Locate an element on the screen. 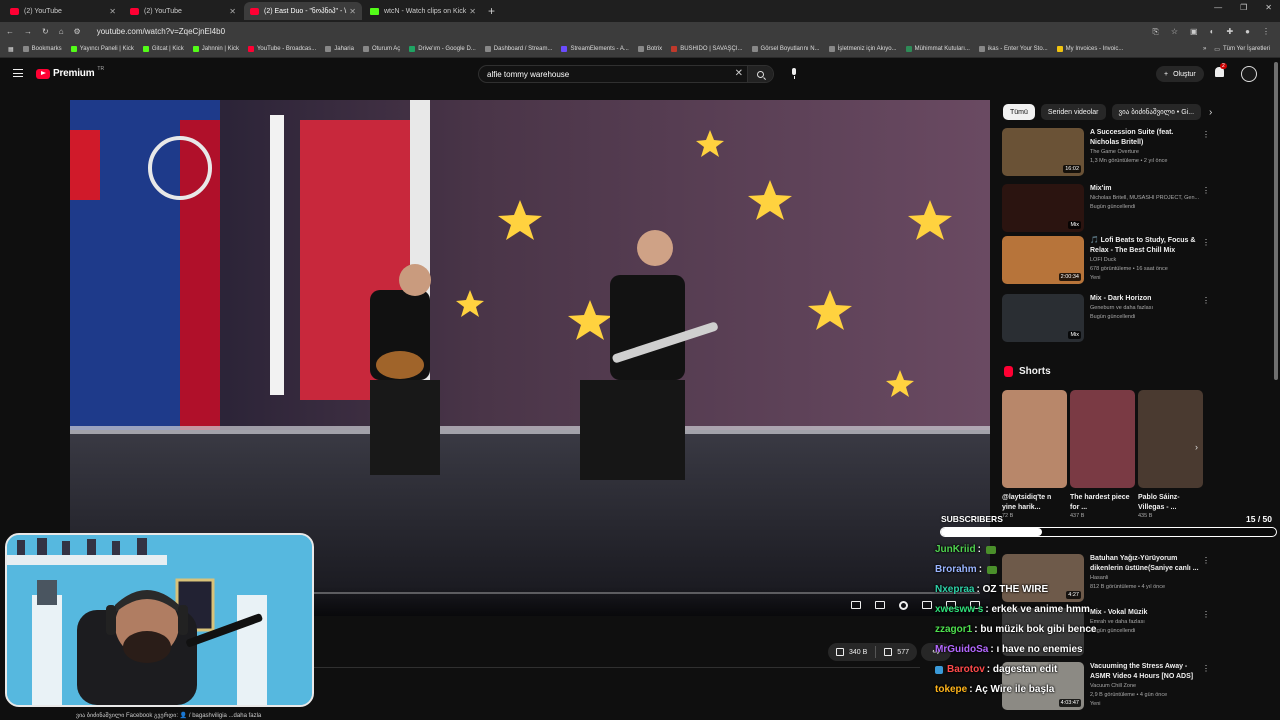 This screenshot has height=720, width=1280. clear-search-icon: ✕ is located at coordinates (739, 73).